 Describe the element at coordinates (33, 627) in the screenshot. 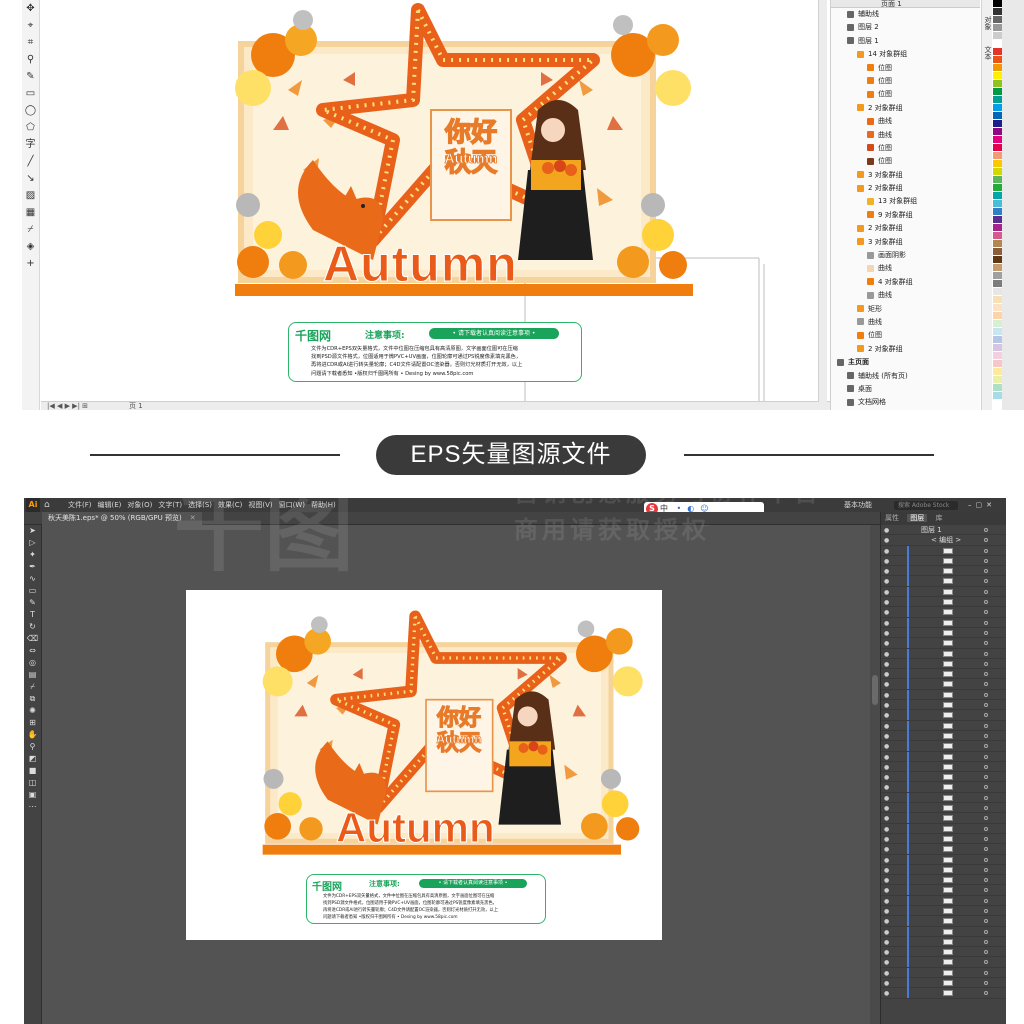

I see `rotate-tool-icon: ↻` at that location.